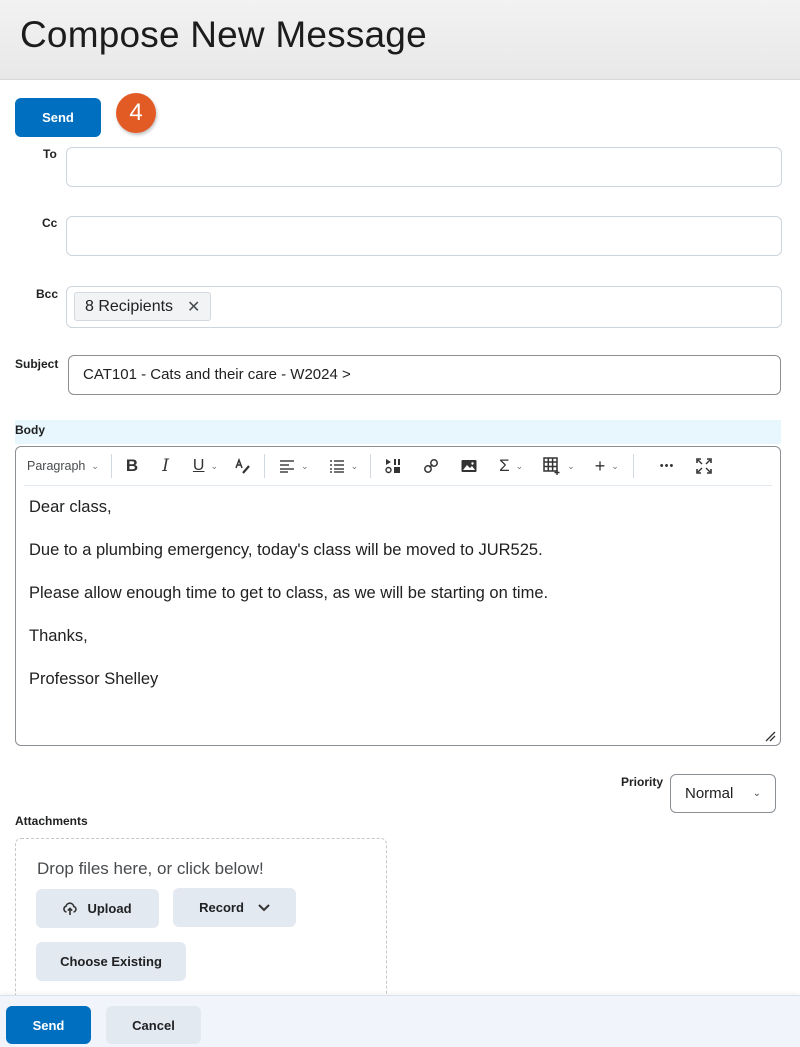  Describe the element at coordinates (770, 736) in the screenshot. I see `resize-handle-icon` at that location.